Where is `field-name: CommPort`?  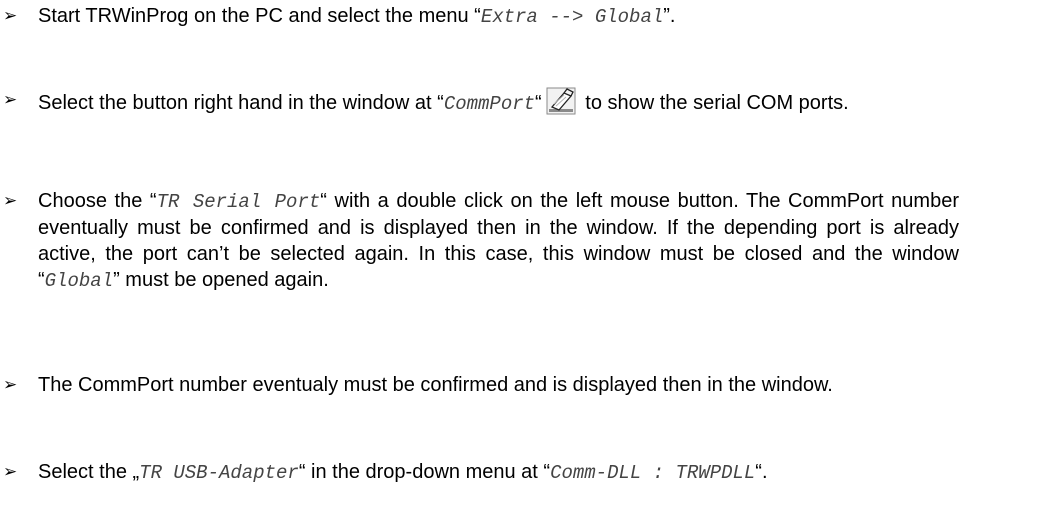
field-name: CommPort is located at coordinates (489, 104).